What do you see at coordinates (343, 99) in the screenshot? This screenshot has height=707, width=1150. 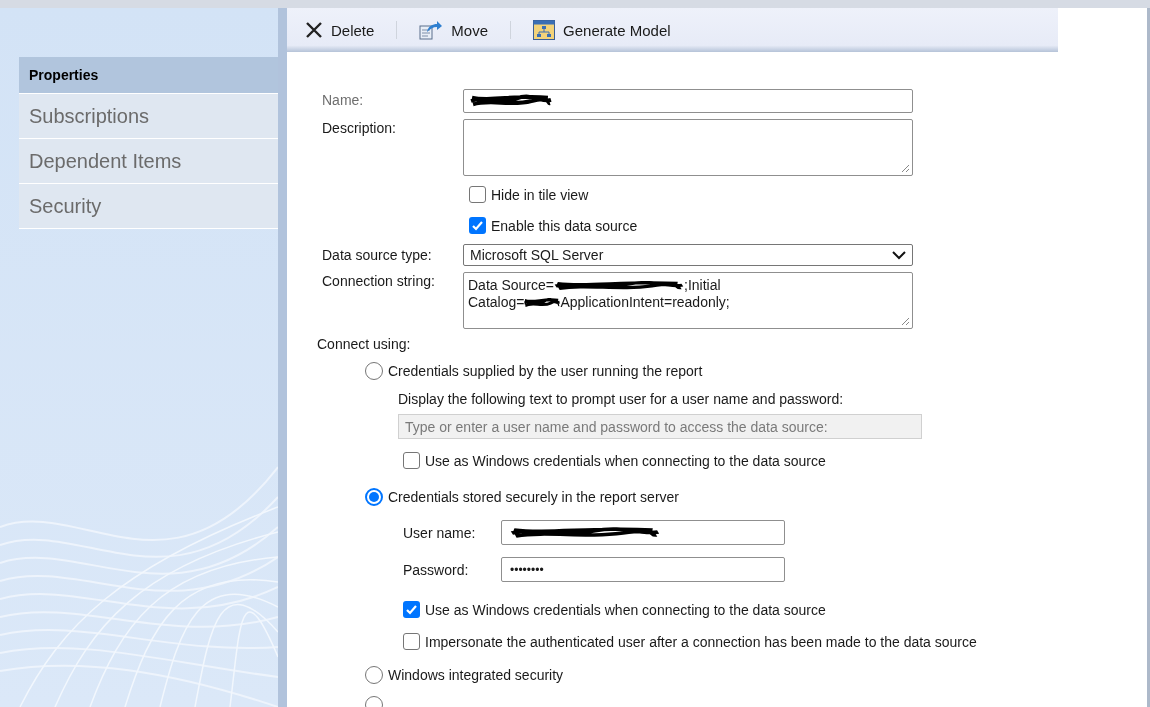 I see `field-label: Name:` at bounding box center [343, 99].